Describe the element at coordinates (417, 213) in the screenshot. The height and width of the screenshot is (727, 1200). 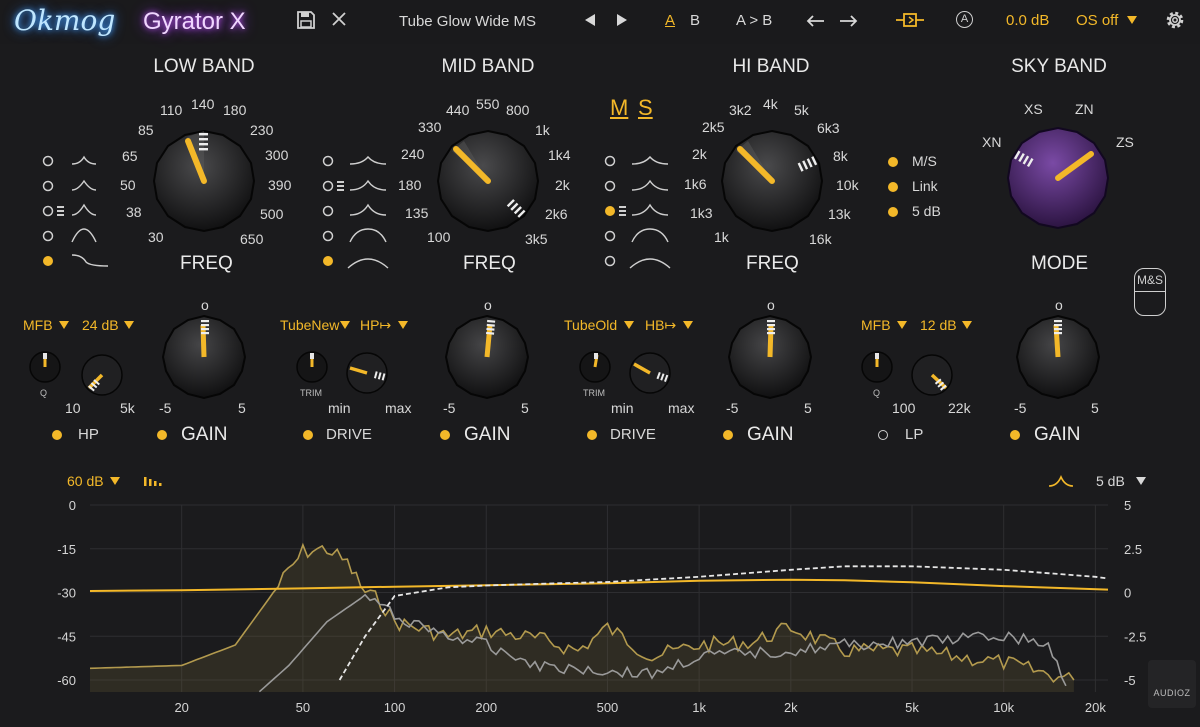
I see `mid-freq-tick: 135` at that location.